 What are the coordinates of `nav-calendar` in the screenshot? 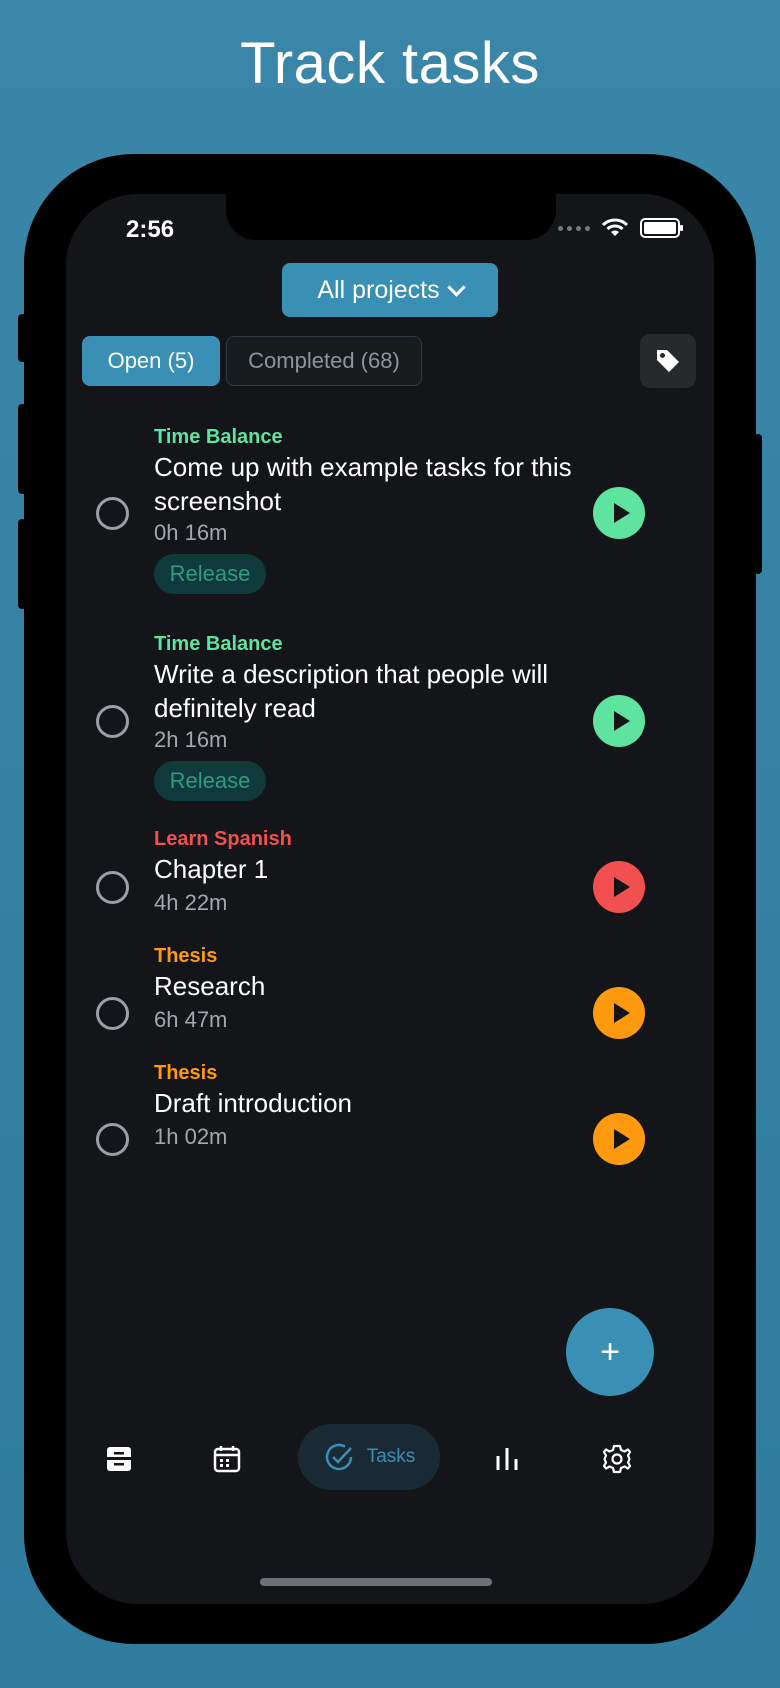 It's located at (227, 1459).